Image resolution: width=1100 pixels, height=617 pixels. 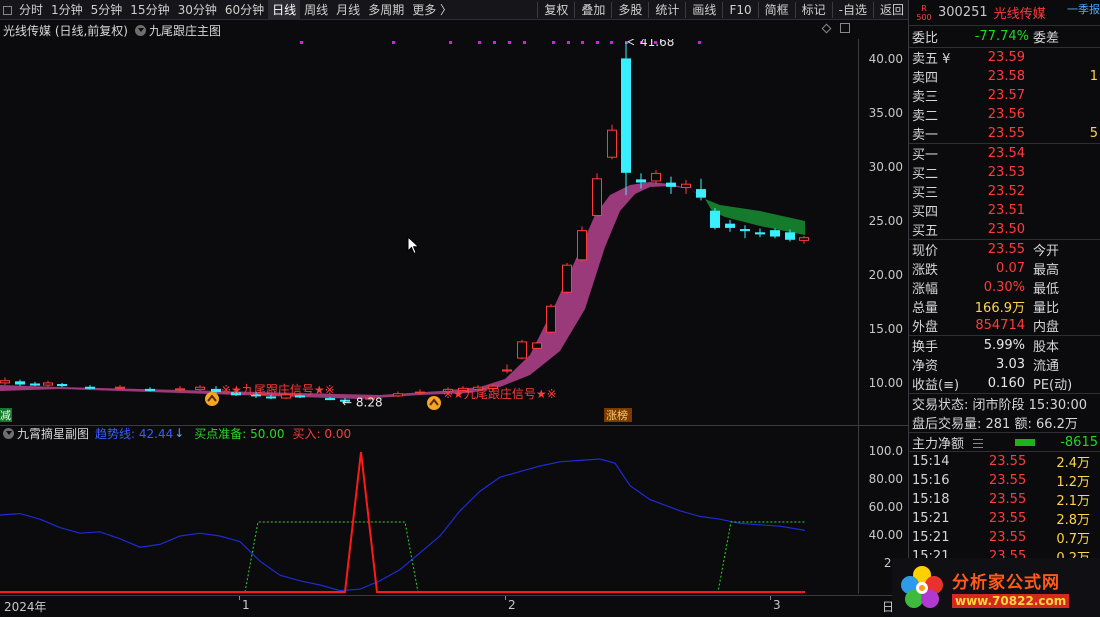 What do you see at coordinates (1004, 537) in the screenshot?
I see `tick-row: 15:21 23.55 0.7万` at bounding box center [1004, 537].